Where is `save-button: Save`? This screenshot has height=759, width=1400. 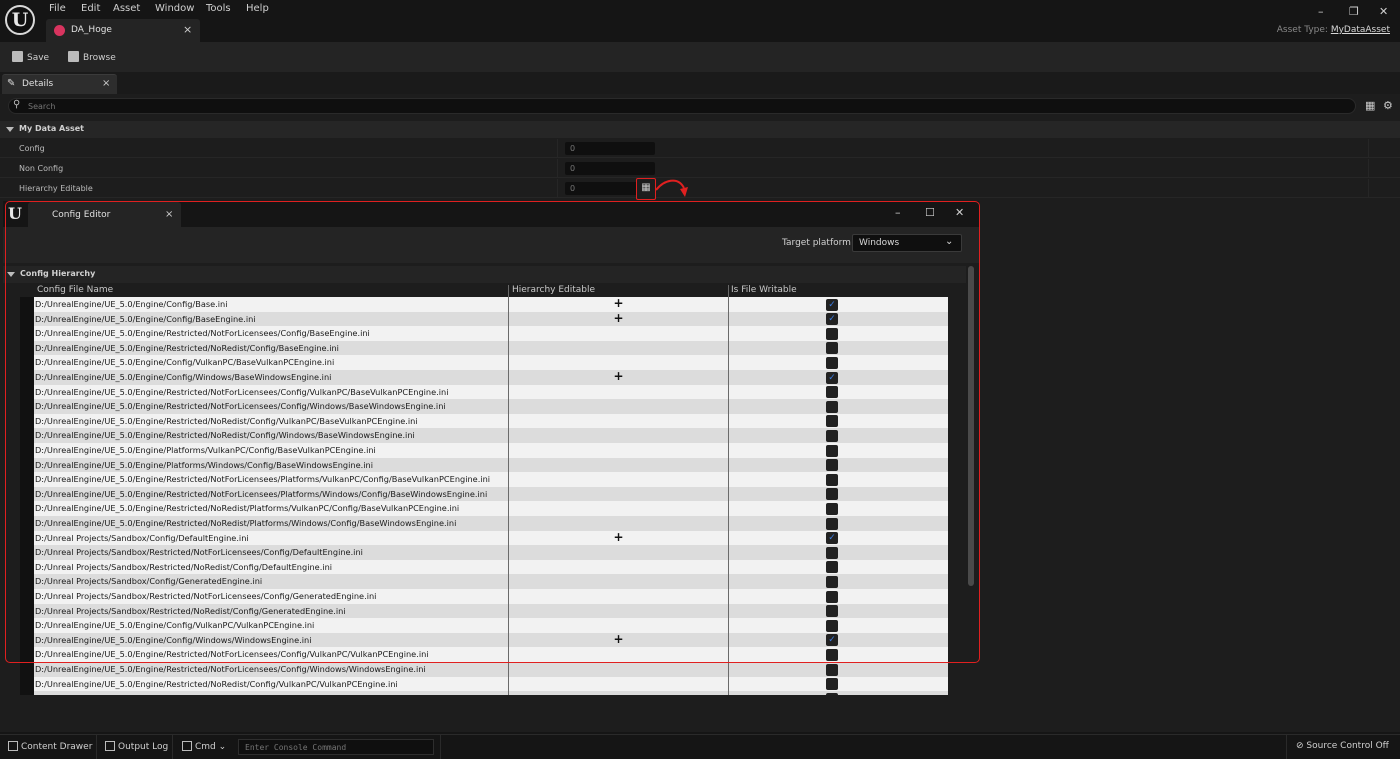
save-button: Save is located at coordinates (30, 57).